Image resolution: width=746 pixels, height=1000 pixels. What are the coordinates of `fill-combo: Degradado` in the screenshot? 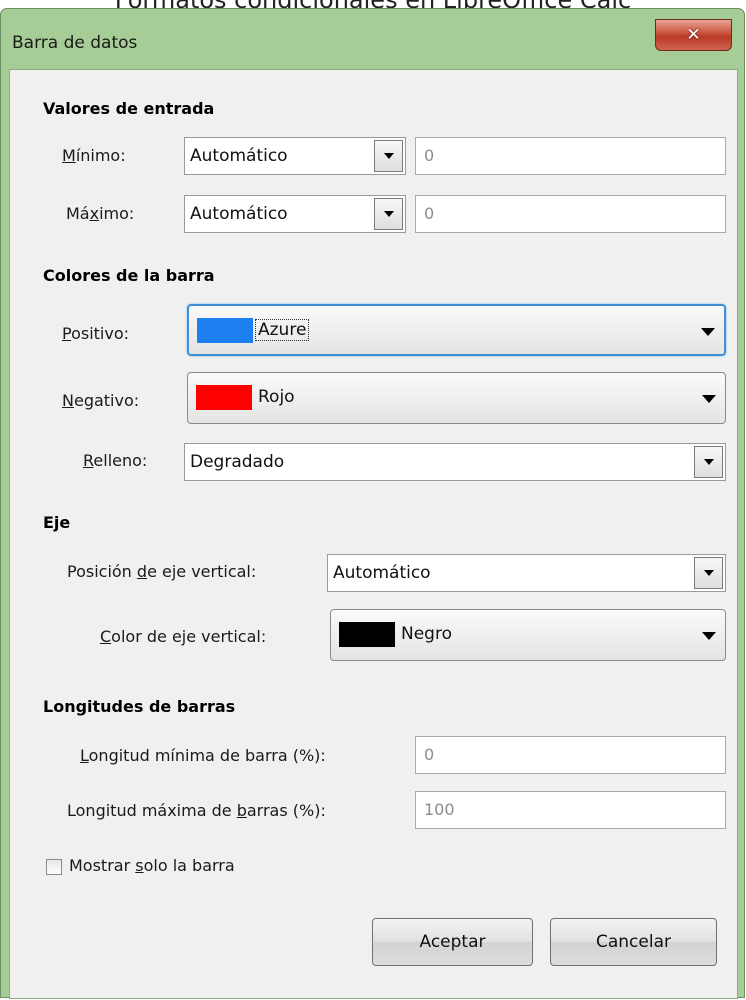 It's located at (455, 462).